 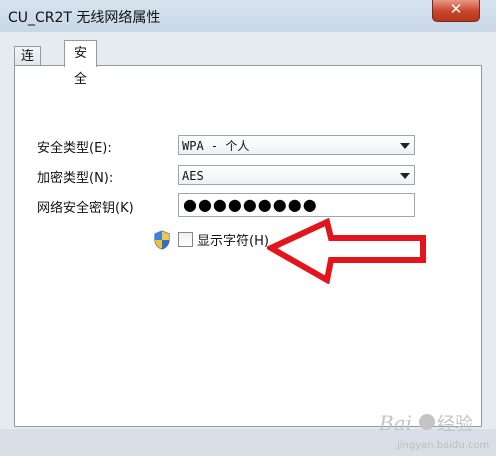 What do you see at coordinates (296, 145) in the screenshot?
I see `security-type-dropdown: WPA - 个人` at bounding box center [296, 145].